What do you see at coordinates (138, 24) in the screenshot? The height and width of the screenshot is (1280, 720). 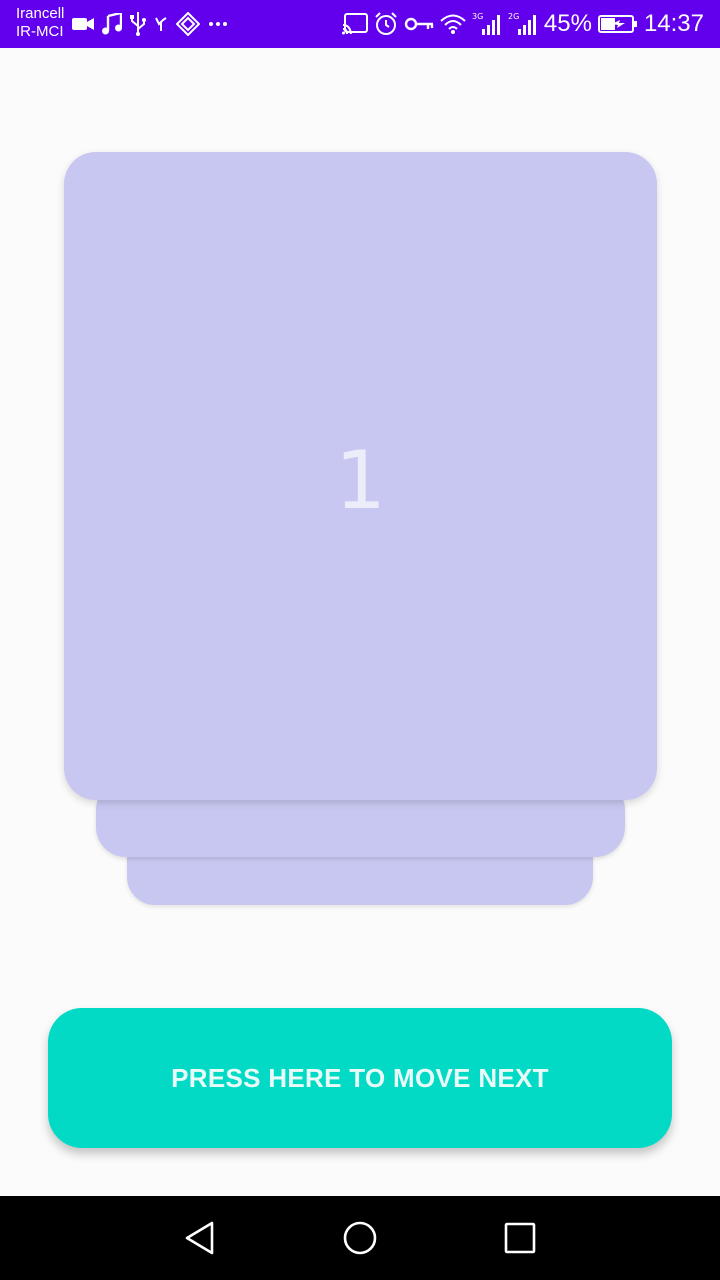 I see `usb-icon` at bounding box center [138, 24].